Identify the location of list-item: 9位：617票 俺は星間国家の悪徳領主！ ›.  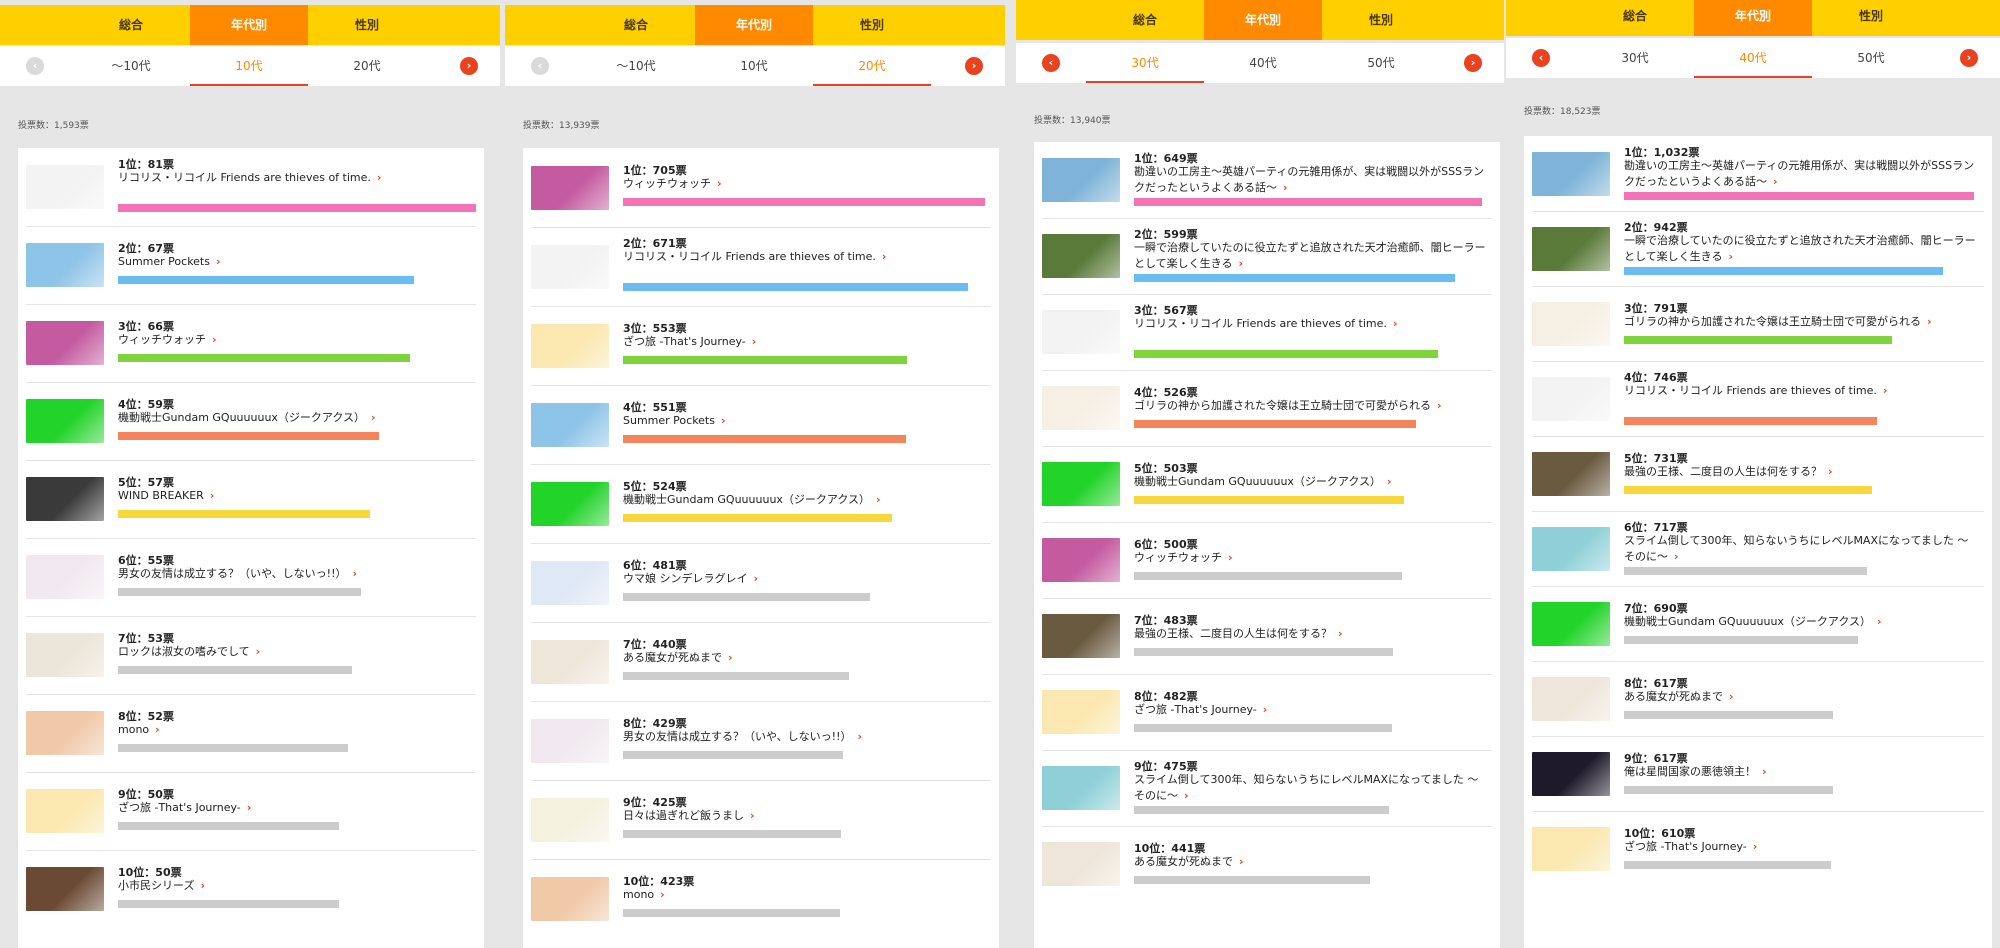
(1758, 774).